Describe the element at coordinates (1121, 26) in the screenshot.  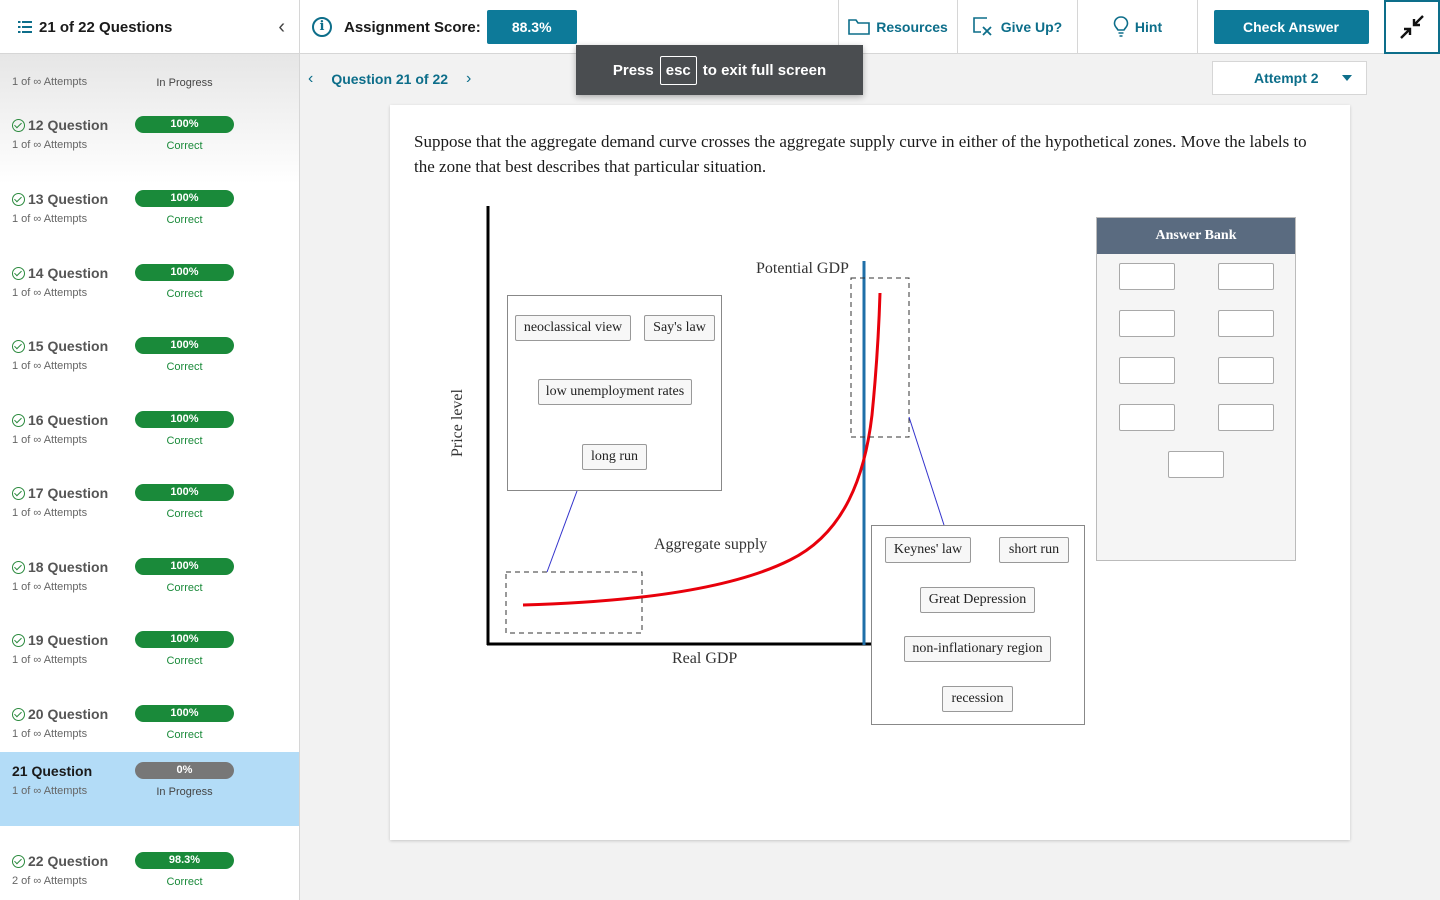
I see `lightbulb-icon` at that location.